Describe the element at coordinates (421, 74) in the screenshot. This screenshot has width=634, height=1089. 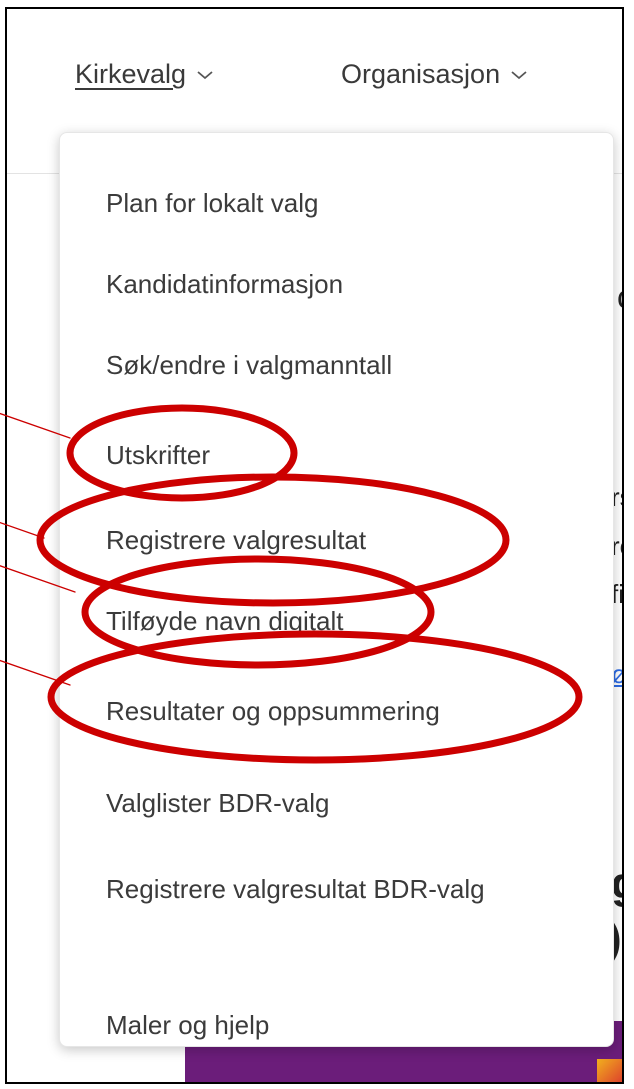
I see `nav-organisasjon-label: Organisasjon` at that location.